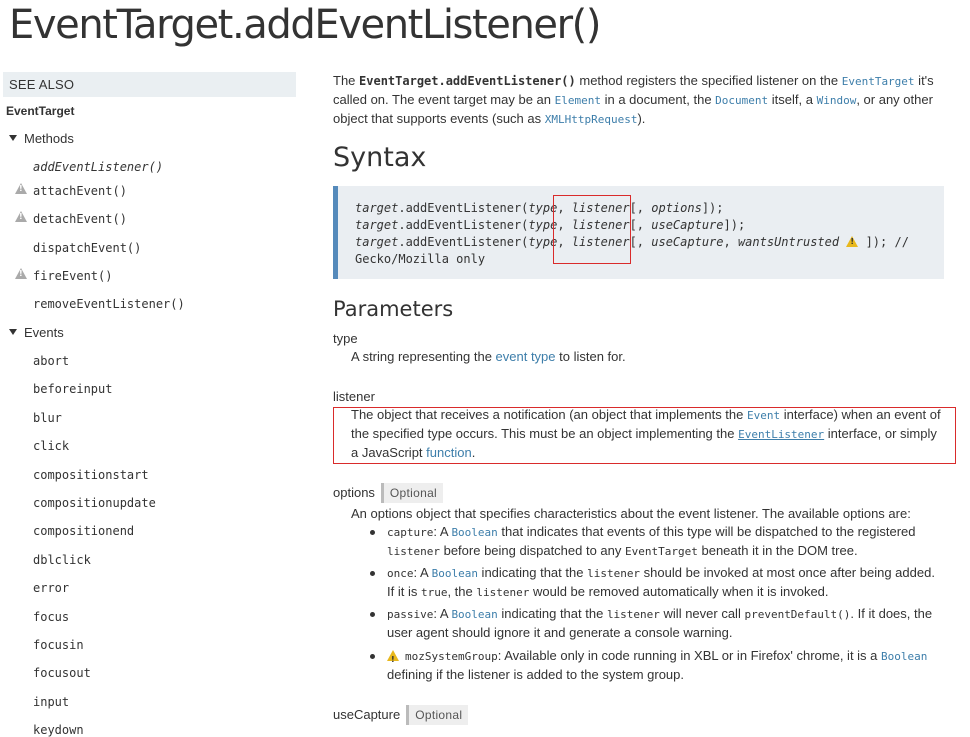 The image size is (970, 737). What do you see at coordinates (345, 338) in the screenshot?
I see `param-type-term: type` at bounding box center [345, 338].